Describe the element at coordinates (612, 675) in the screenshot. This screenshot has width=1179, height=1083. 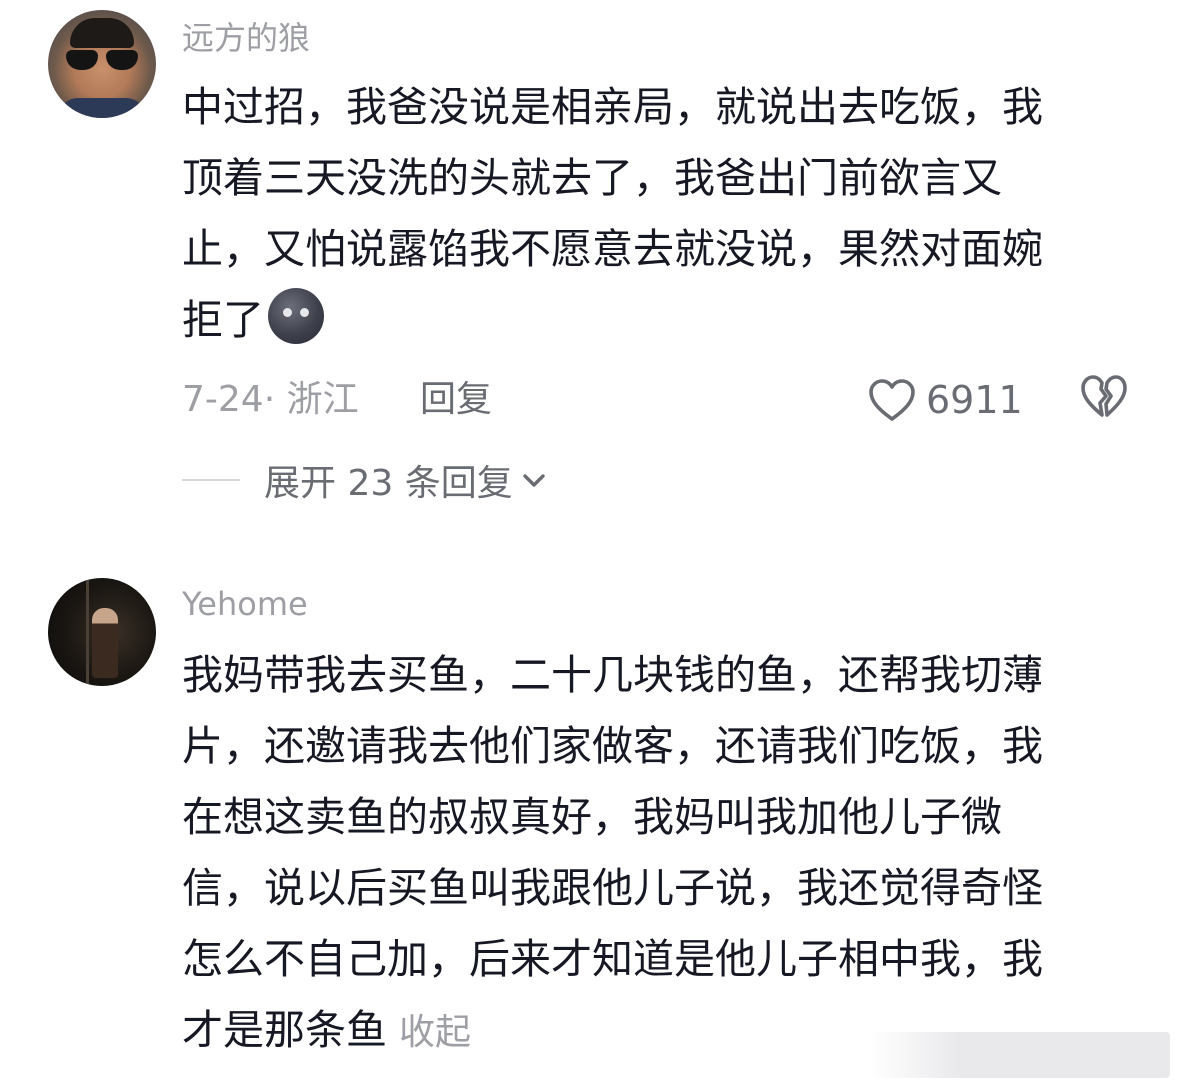
I see `comment-text-line: 我妈带我去买鱼，二十几块钱的鱼，还帮我切薄` at that location.